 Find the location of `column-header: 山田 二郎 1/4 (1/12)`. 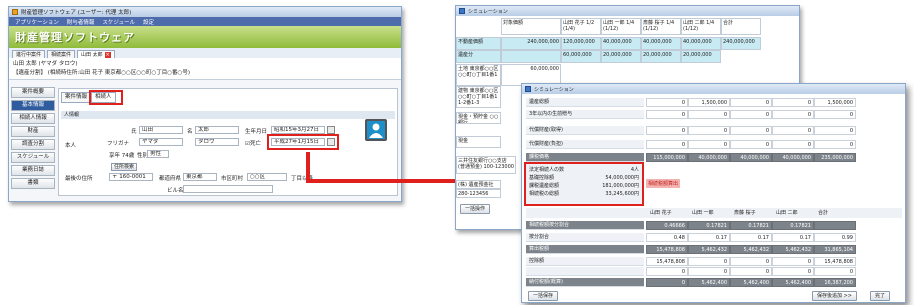

column-header: 山田 二郎 1/4 (1/12) is located at coordinates (701, 26).